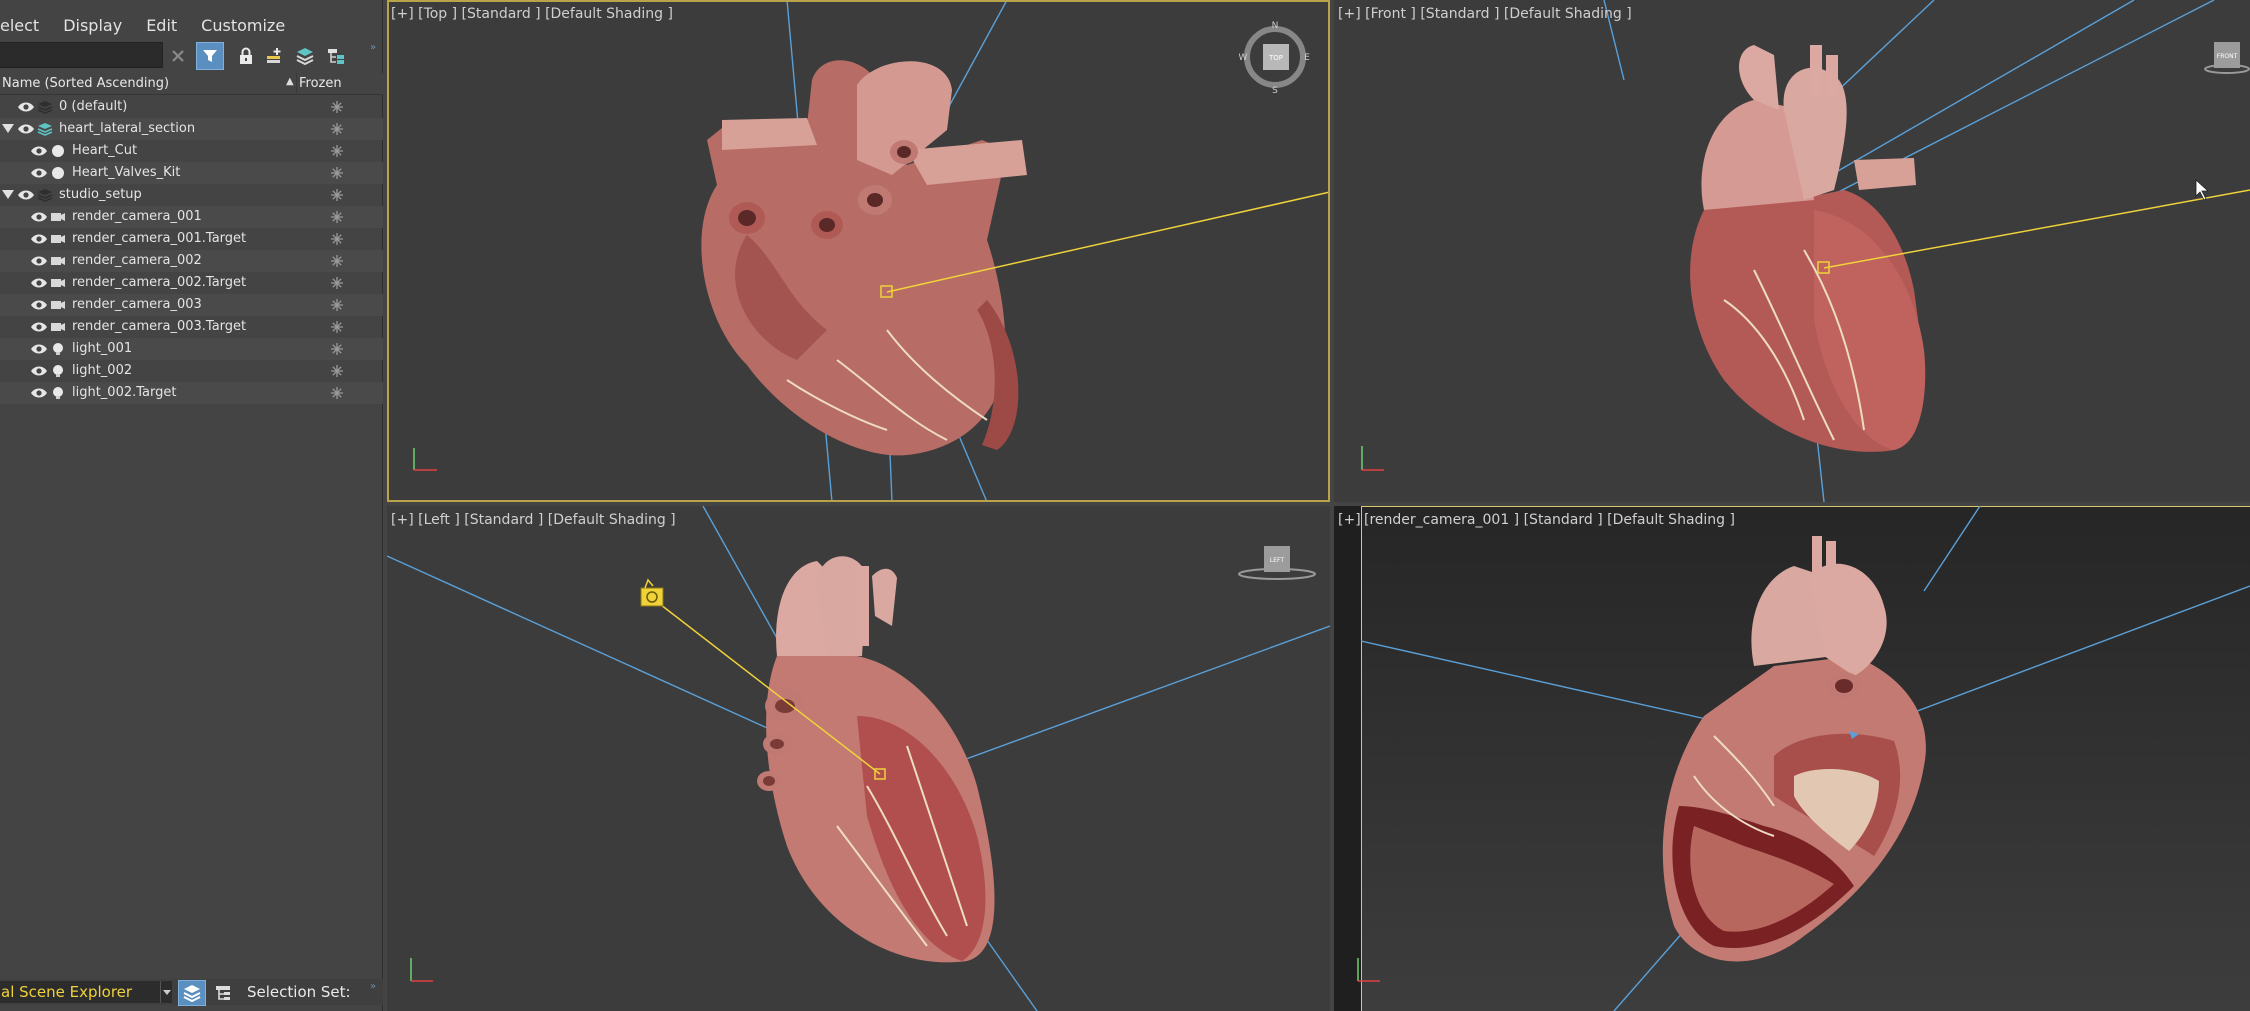 The image size is (2250, 1011). I want to click on tree-row-label: render_camera_002, so click(137, 260).